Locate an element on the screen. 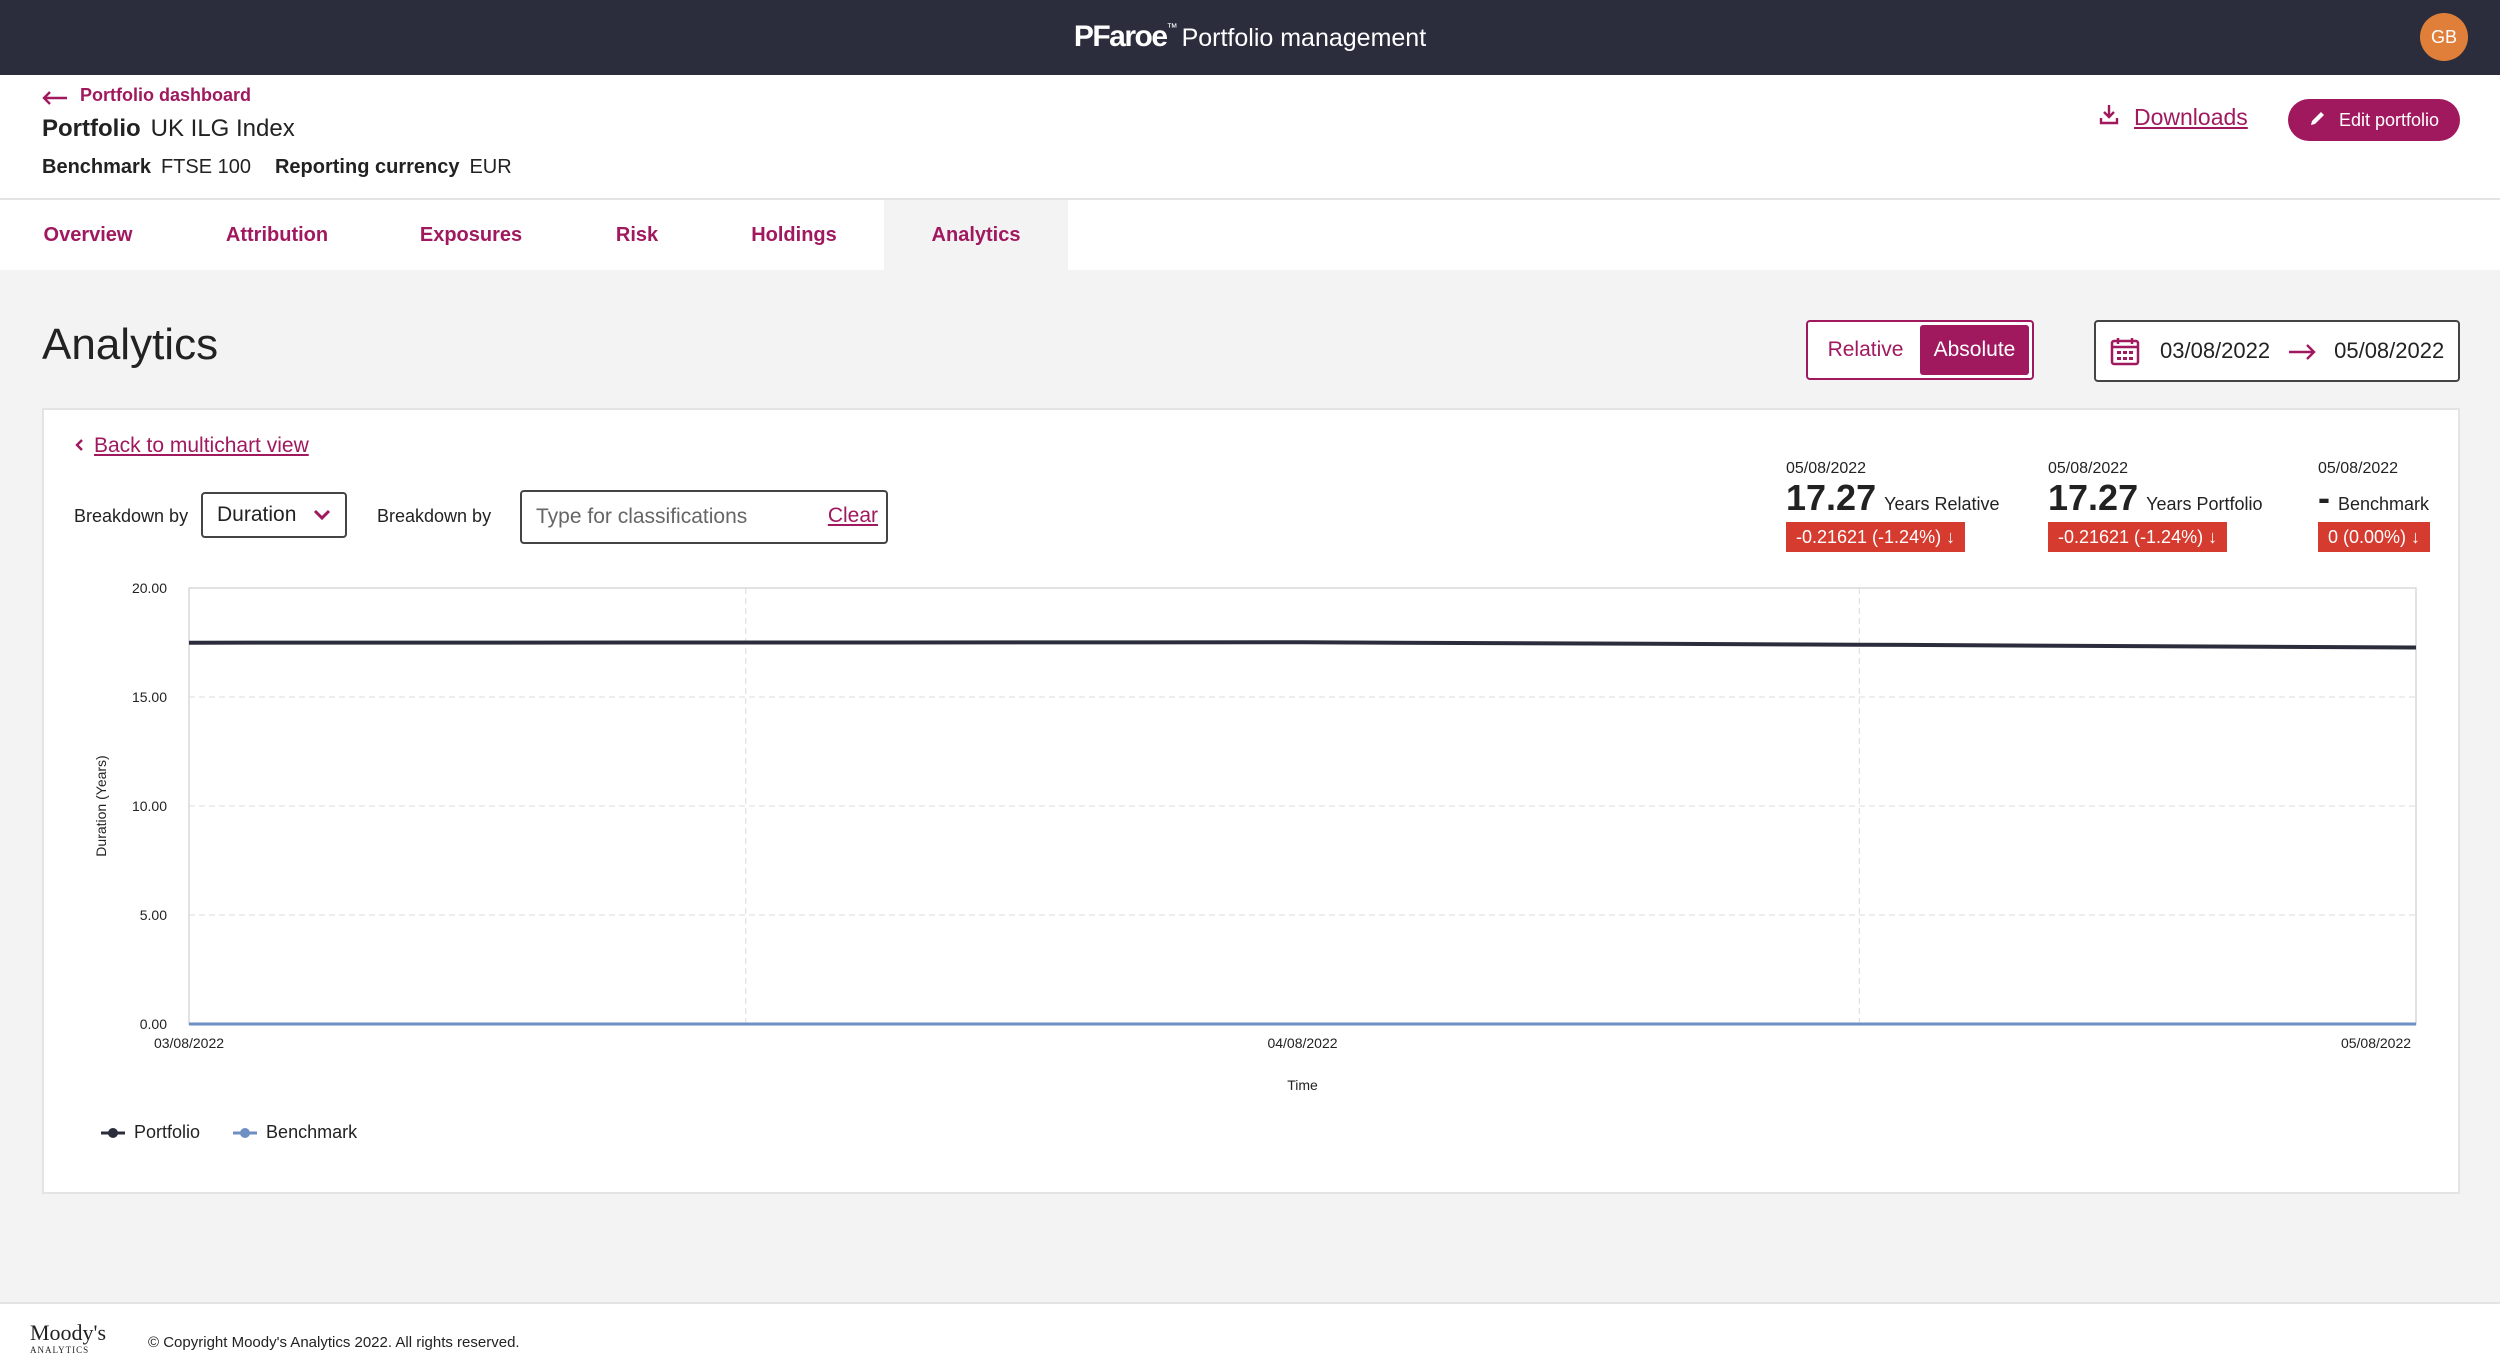 This screenshot has height=1364, width=2500. tab-analytics: Analytics is located at coordinates (976, 235).